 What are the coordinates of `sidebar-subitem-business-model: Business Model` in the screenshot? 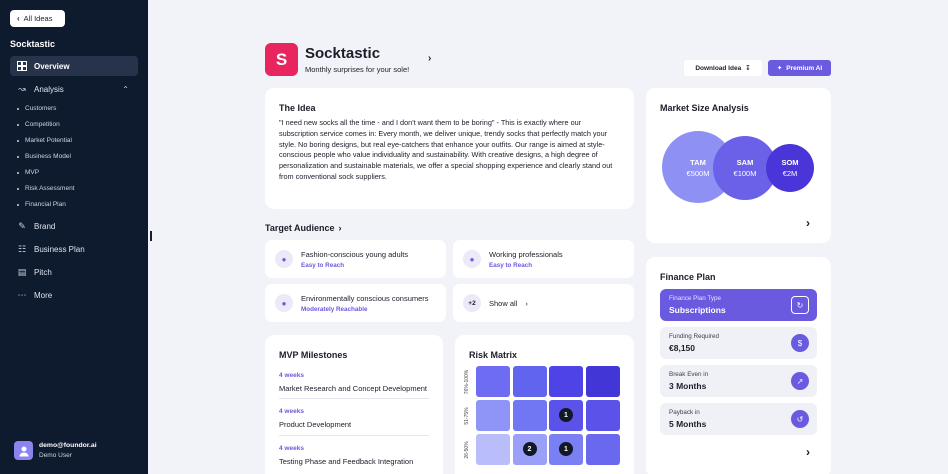 It's located at (44, 156).